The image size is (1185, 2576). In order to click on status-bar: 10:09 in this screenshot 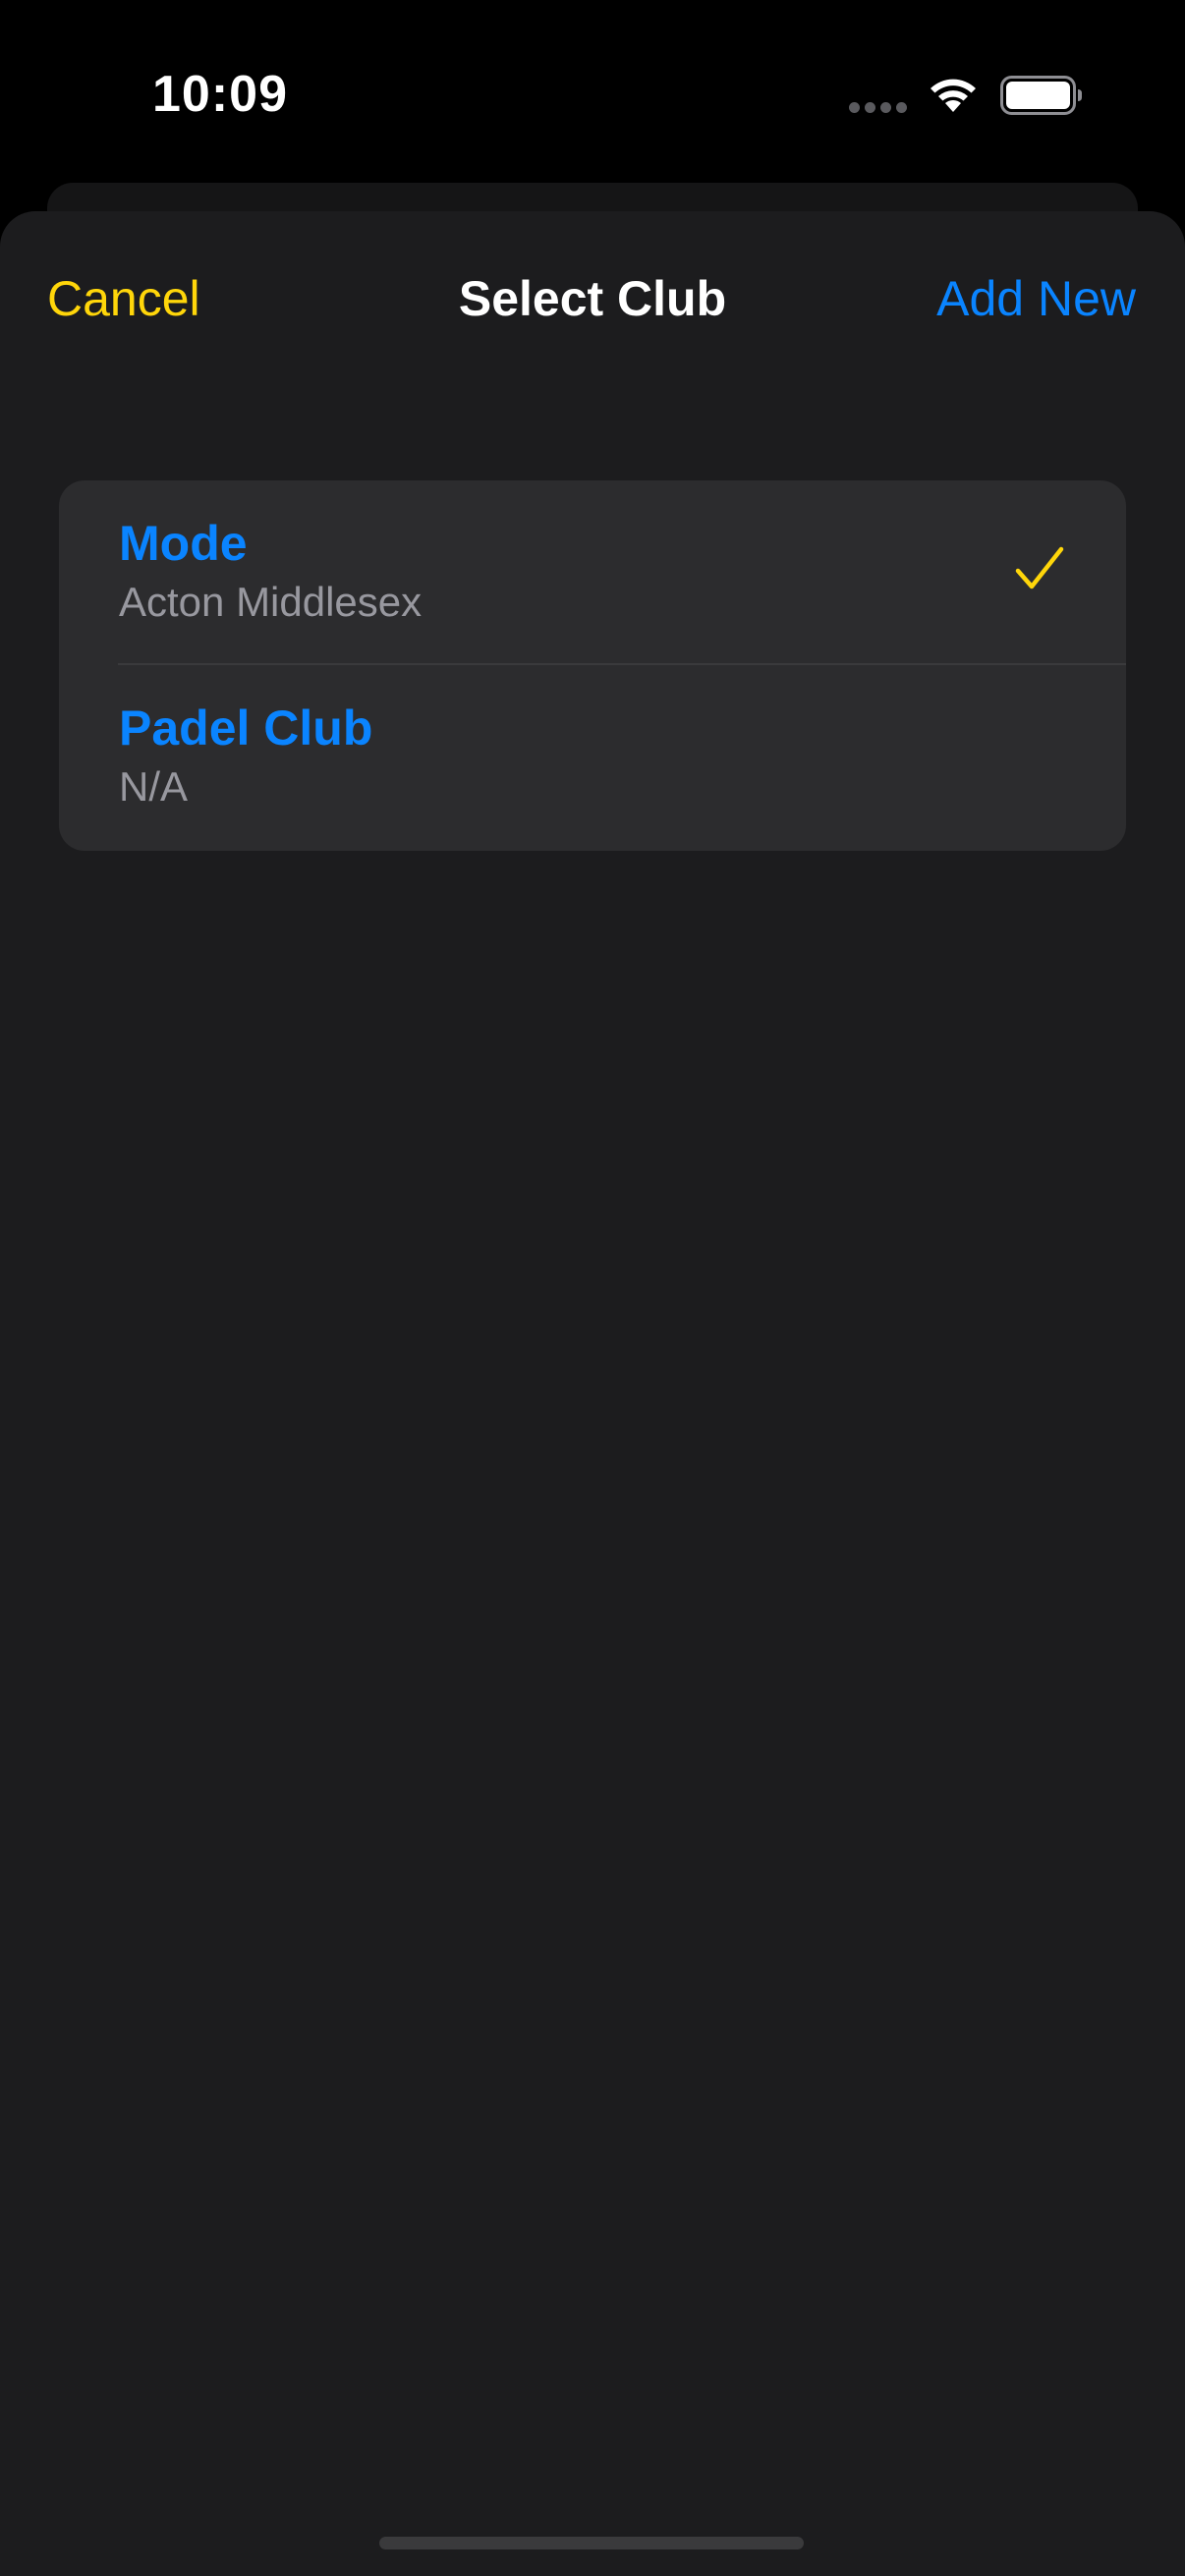, I will do `click(592, 93)`.